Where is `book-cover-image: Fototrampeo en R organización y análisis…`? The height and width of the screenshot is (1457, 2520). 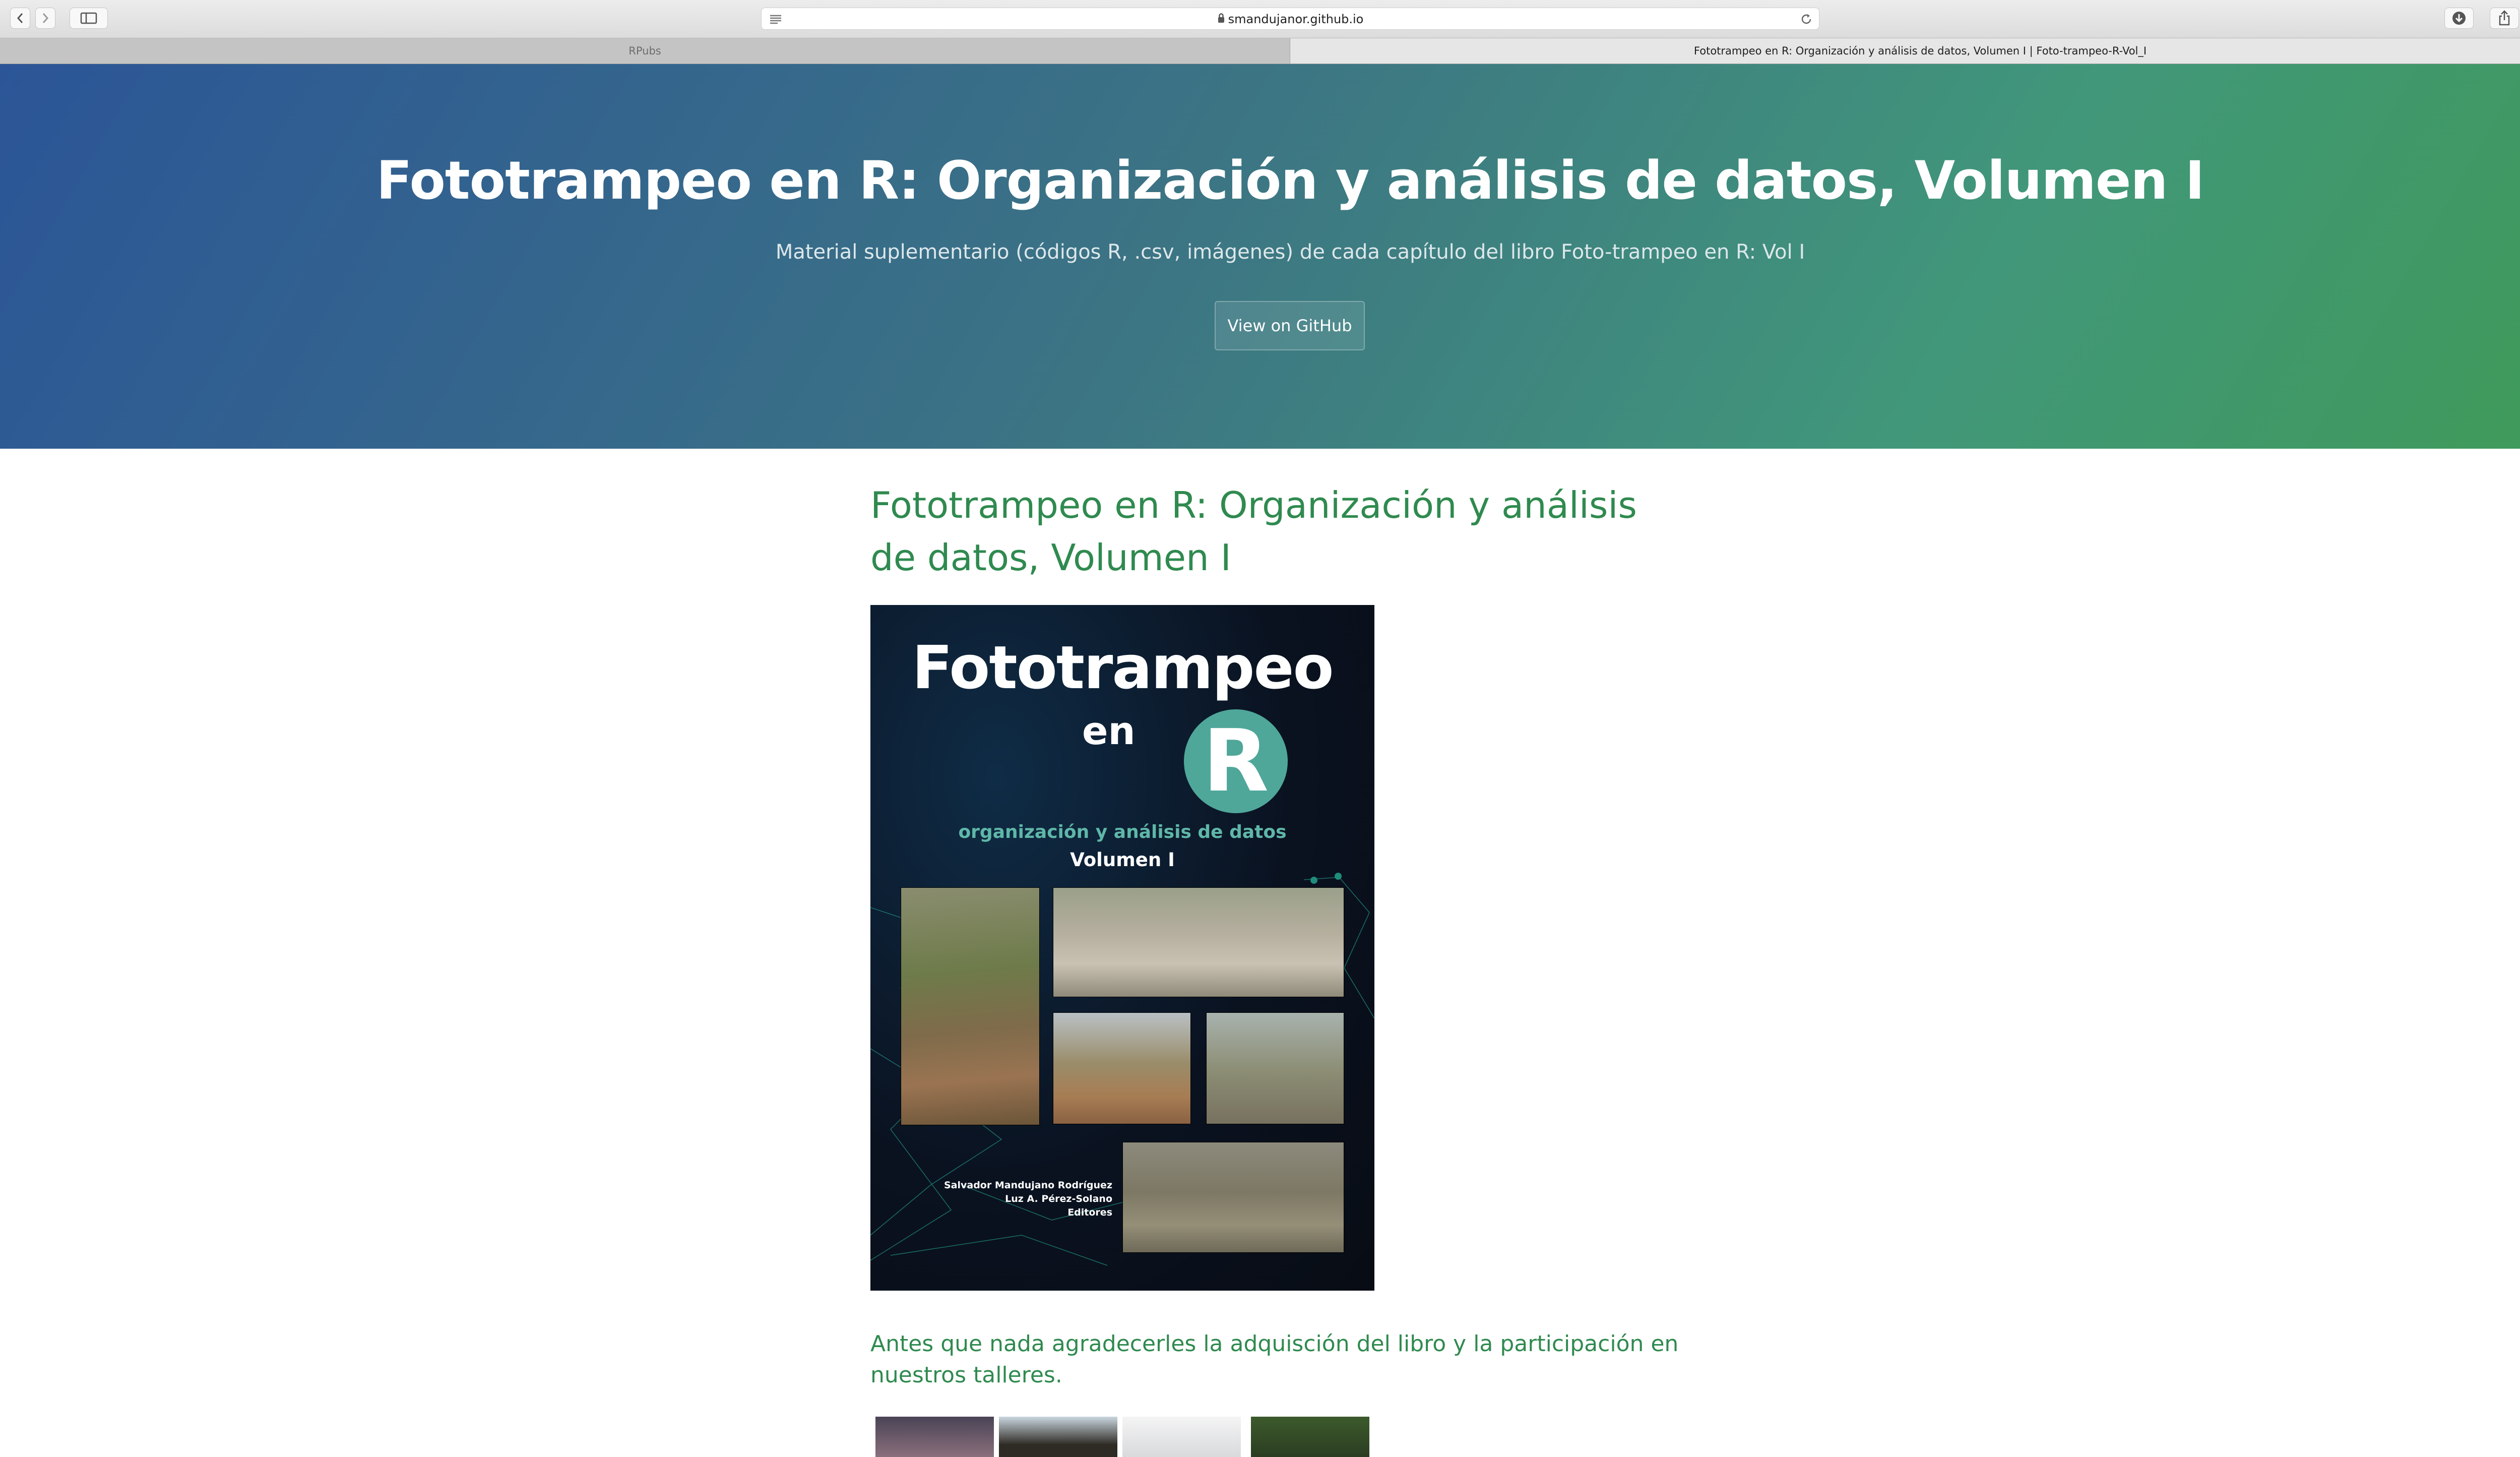 book-cover-image: Fototrampeo en R organización y análisis… is located at coordinates (1122, 948).